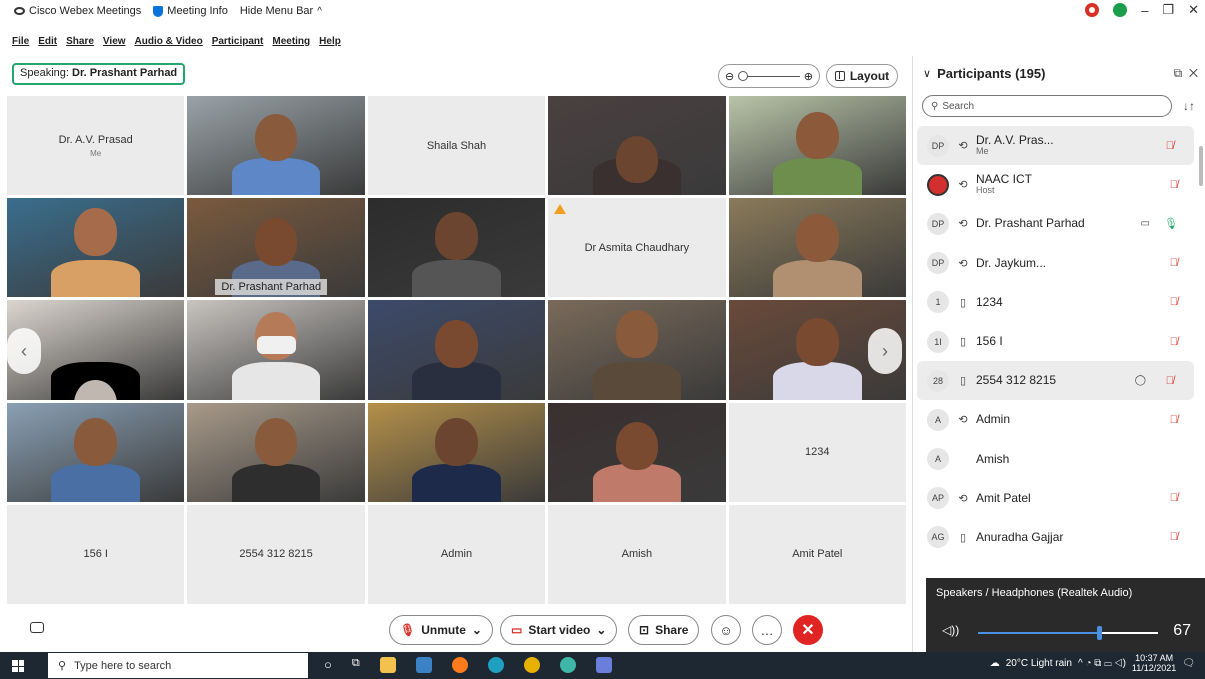  I want to click on video-tile: Shaila Shah, so click(456, 146).